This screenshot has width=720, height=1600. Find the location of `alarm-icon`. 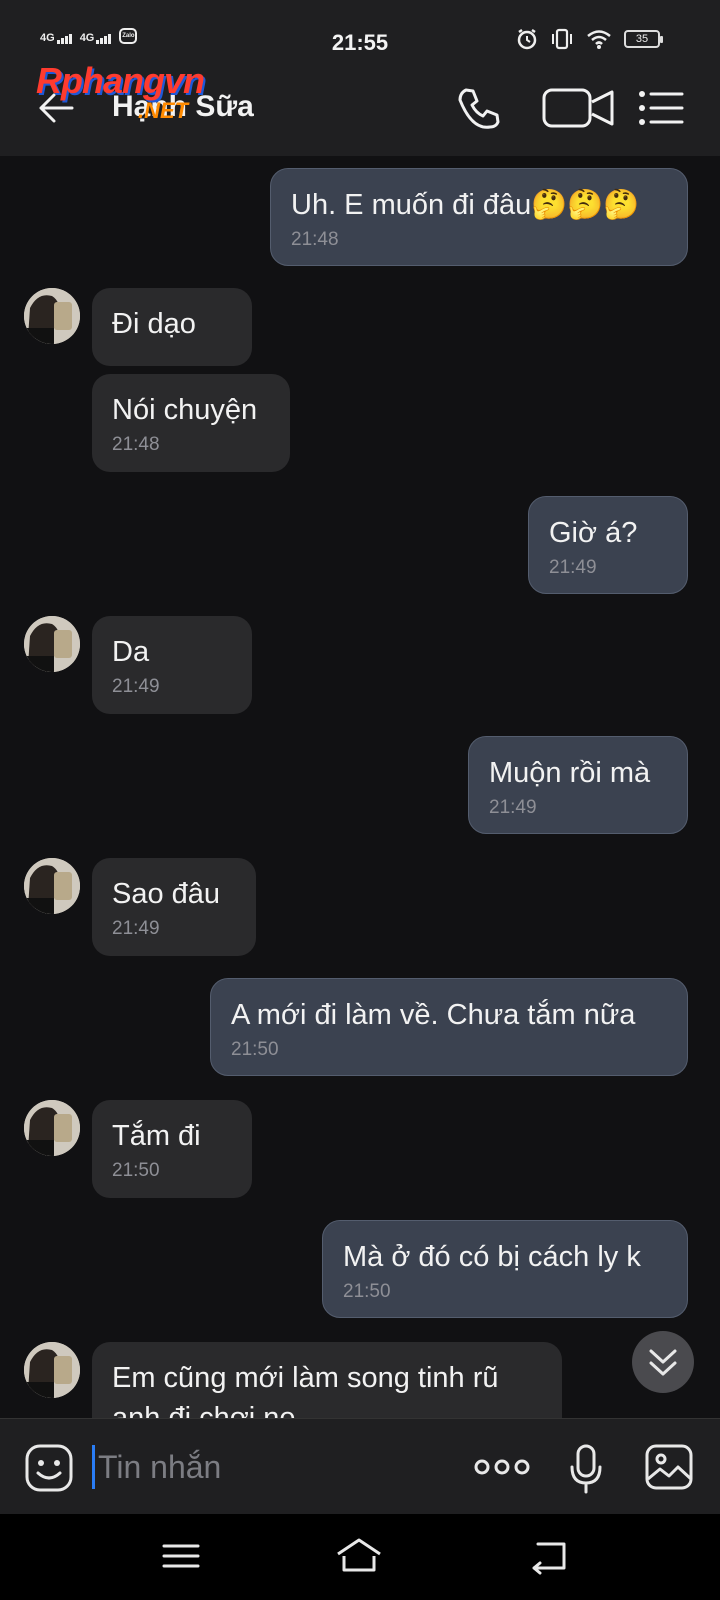

alarm-icon is located at coordinates (527, 39).